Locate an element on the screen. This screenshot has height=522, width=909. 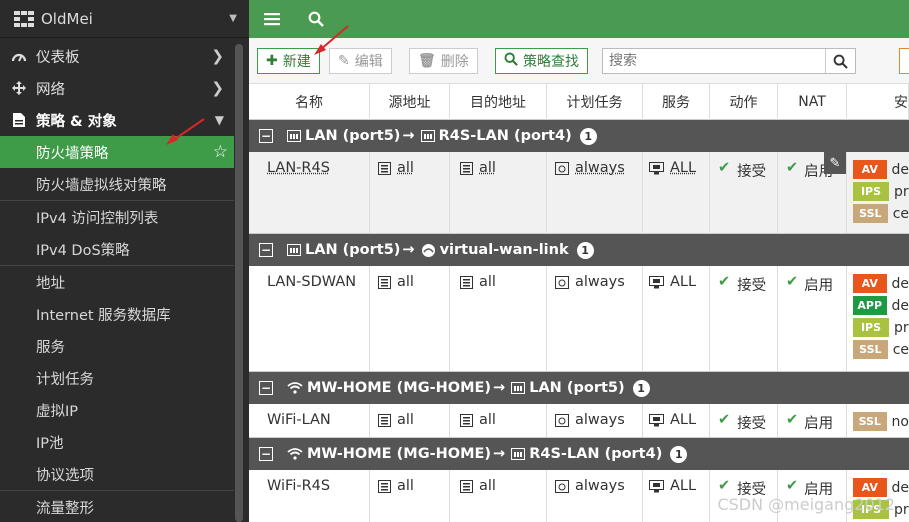
sidebar-scrollbar is located at coordinates (239, 283).